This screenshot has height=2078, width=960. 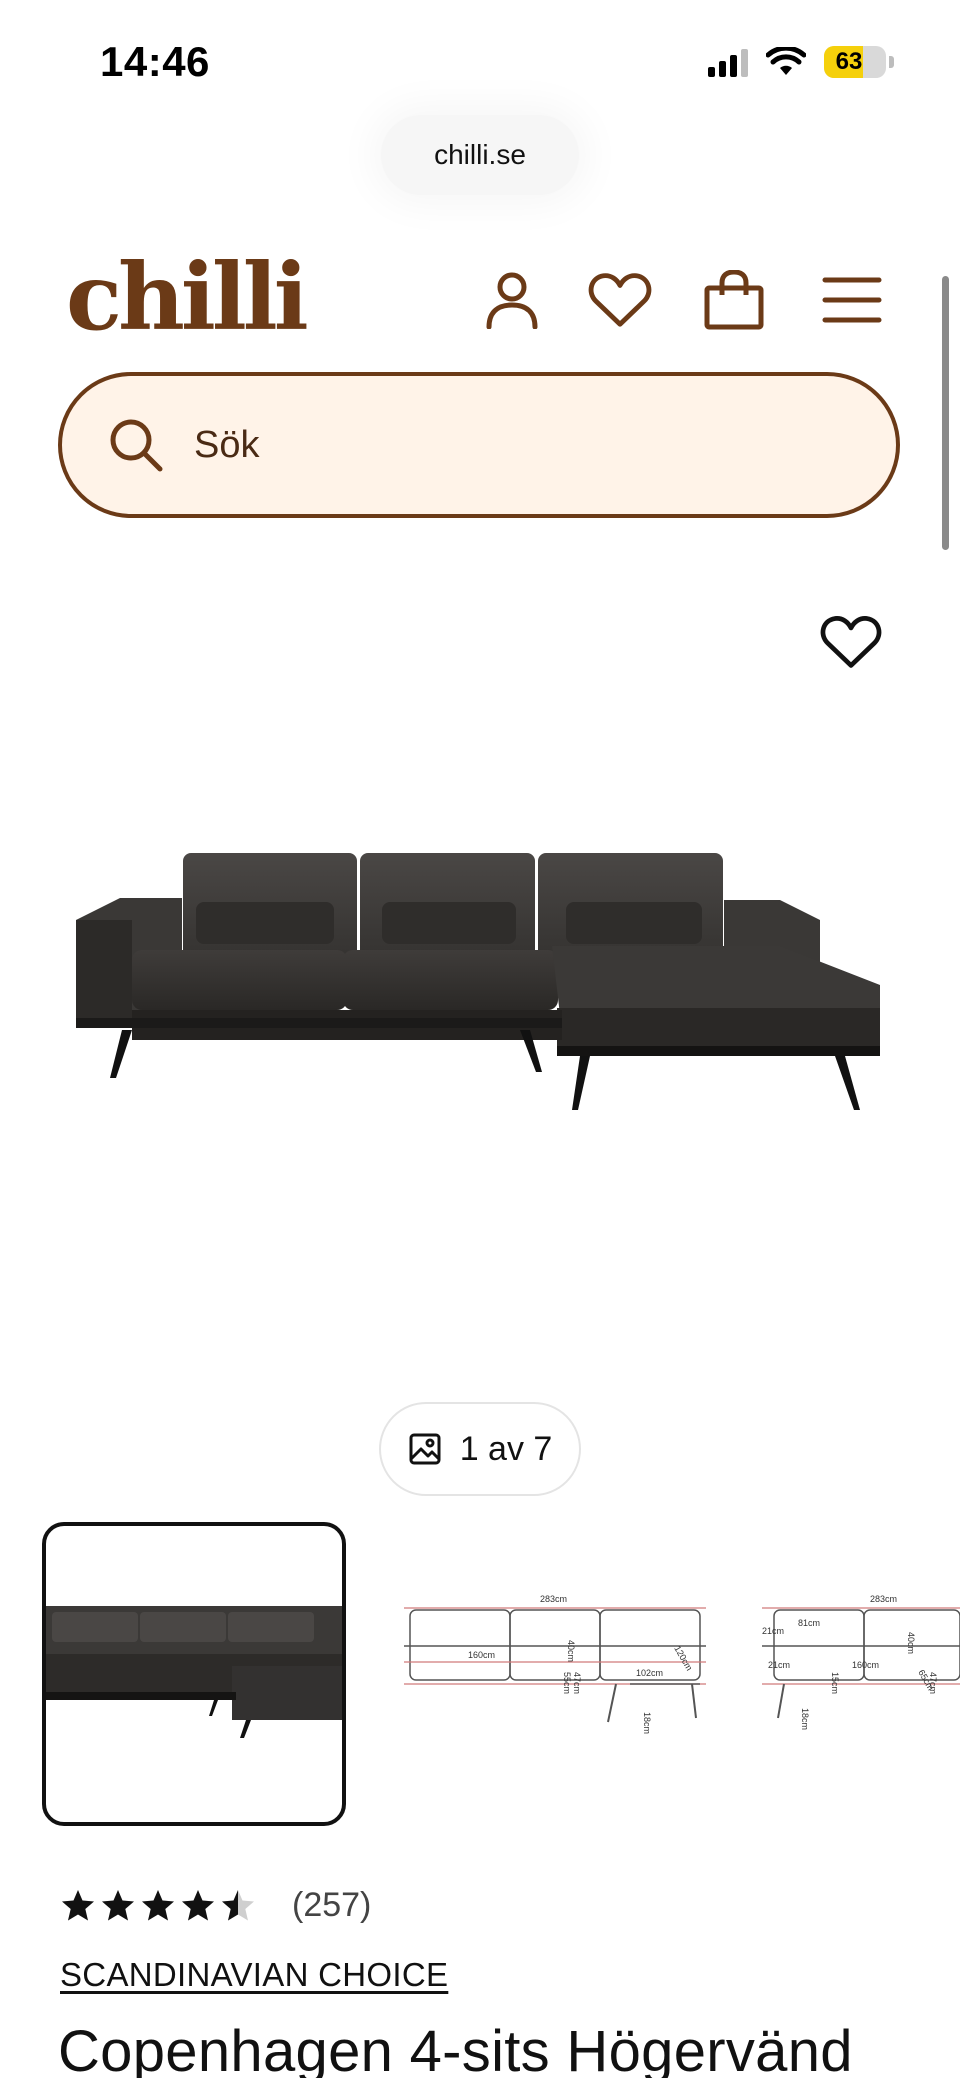 I want to click on image-icon, so click(x=425, y=1449).